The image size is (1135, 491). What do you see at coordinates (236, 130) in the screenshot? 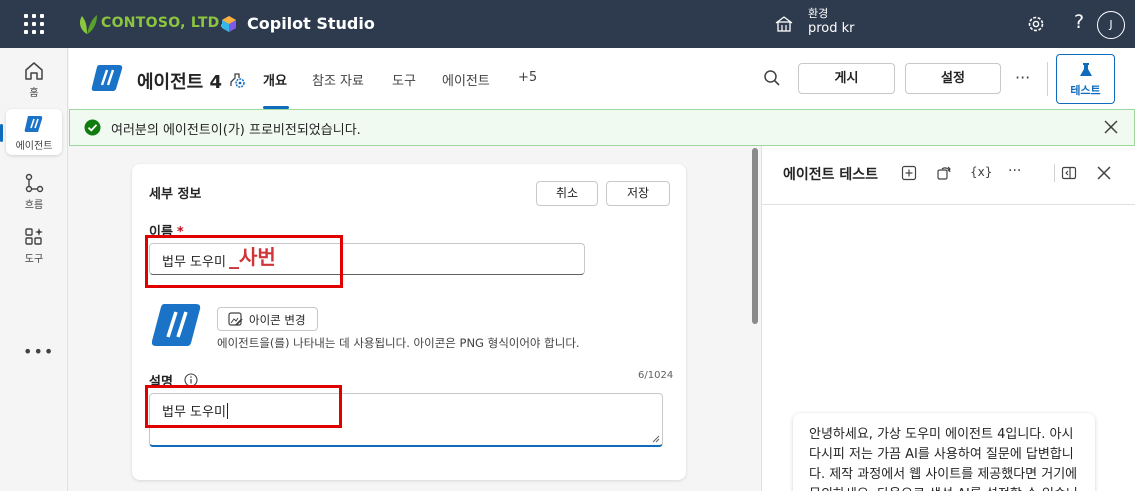
I see `notification-message: 여러분의 에이전트이(가) 프로비전되었습니다.` at bounding box center [236, 130].